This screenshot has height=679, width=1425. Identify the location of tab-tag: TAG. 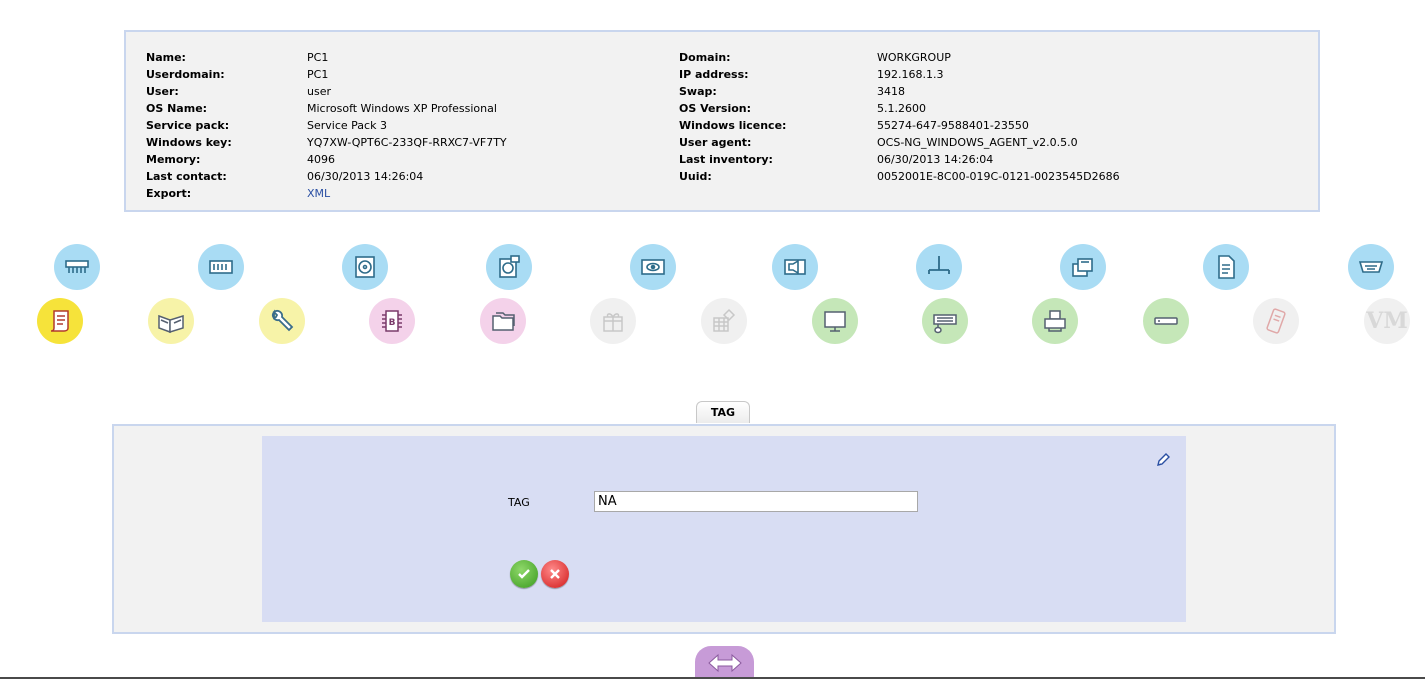
(723, 412).